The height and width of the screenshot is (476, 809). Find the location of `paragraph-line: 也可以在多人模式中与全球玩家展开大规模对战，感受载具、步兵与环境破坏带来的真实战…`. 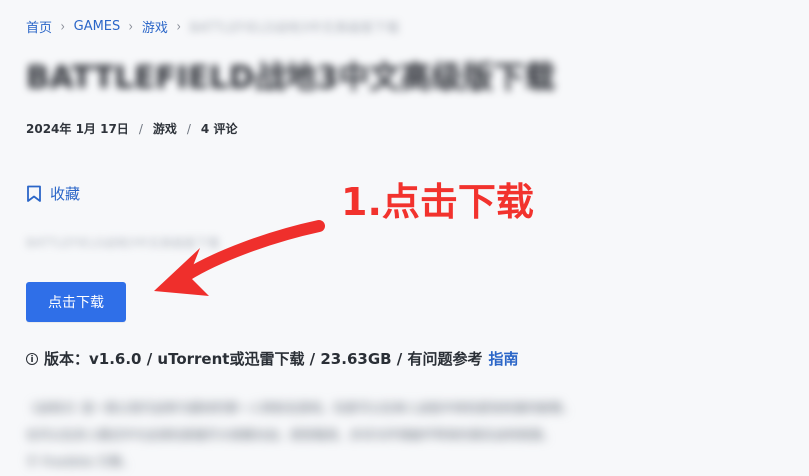

paragraph-line: 也可以在多人模式中与全球玩家展开大规模对战，感受载具、步兵与环境破坏带来的真实战… is located at coordinates (290, 435).